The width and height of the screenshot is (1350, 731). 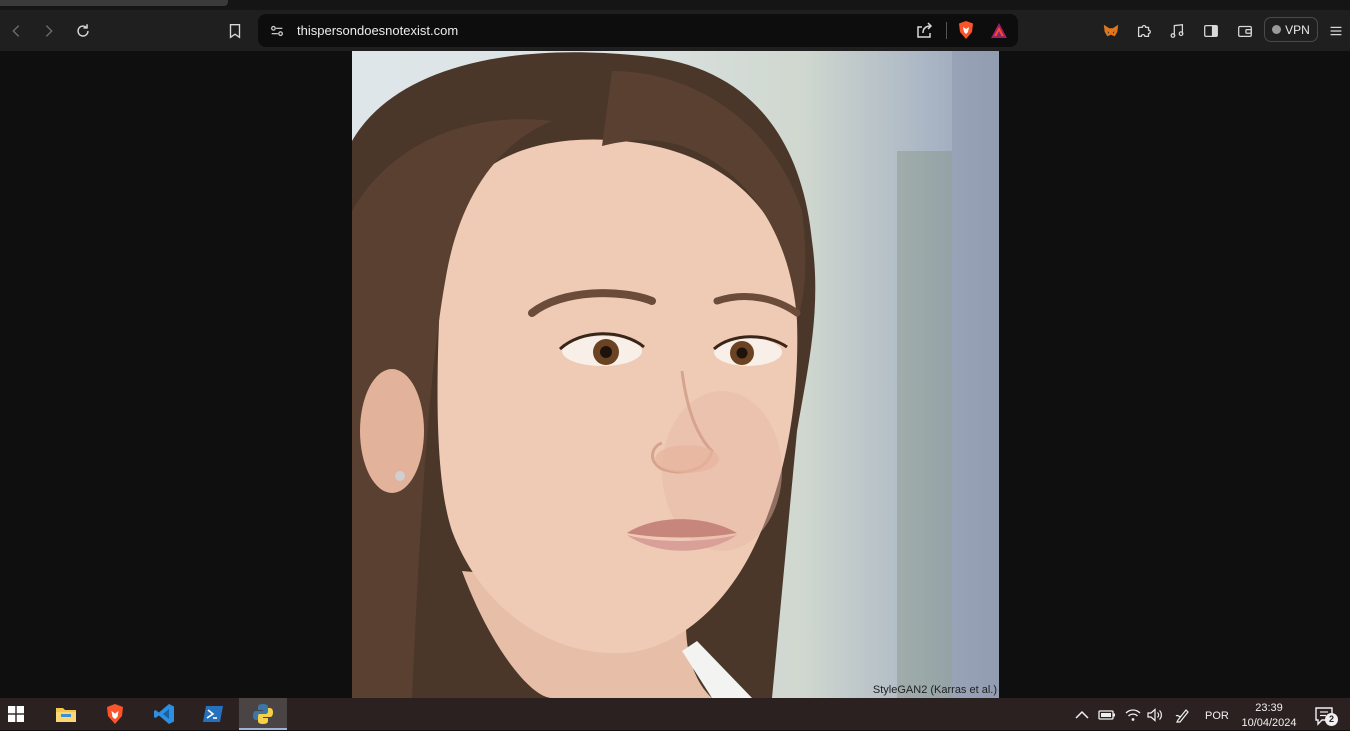 What do you see at coordinates (277, 31) in the screenshot?
I see `site-settings-icon` at bounding box center [277, 31].